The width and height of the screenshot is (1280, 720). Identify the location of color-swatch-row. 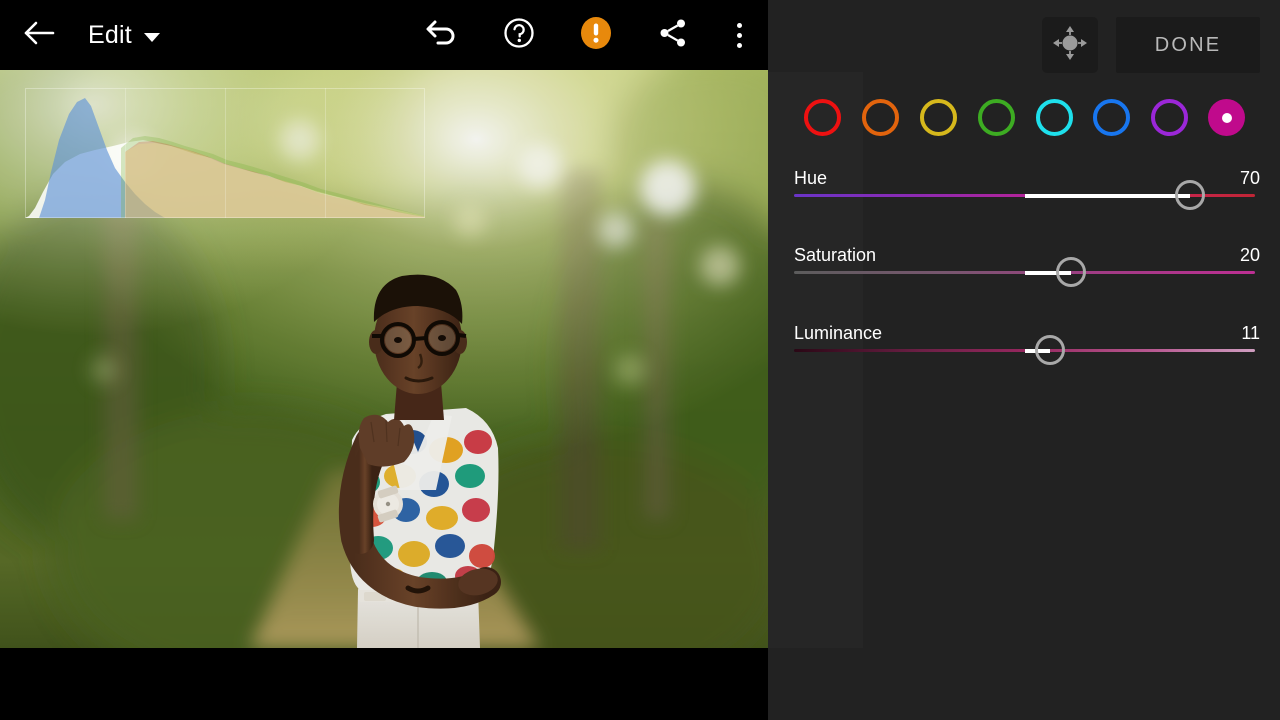
(1024, 119).